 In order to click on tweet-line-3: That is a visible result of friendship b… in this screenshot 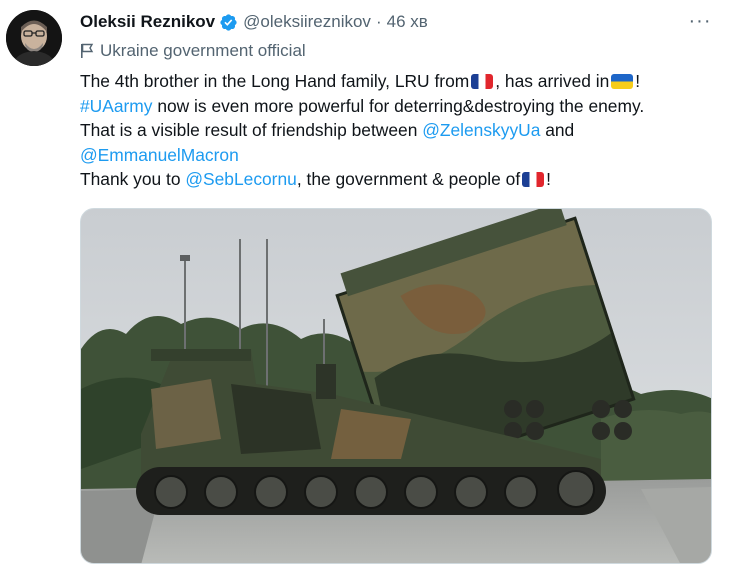, I will do `click(400, 130)`.